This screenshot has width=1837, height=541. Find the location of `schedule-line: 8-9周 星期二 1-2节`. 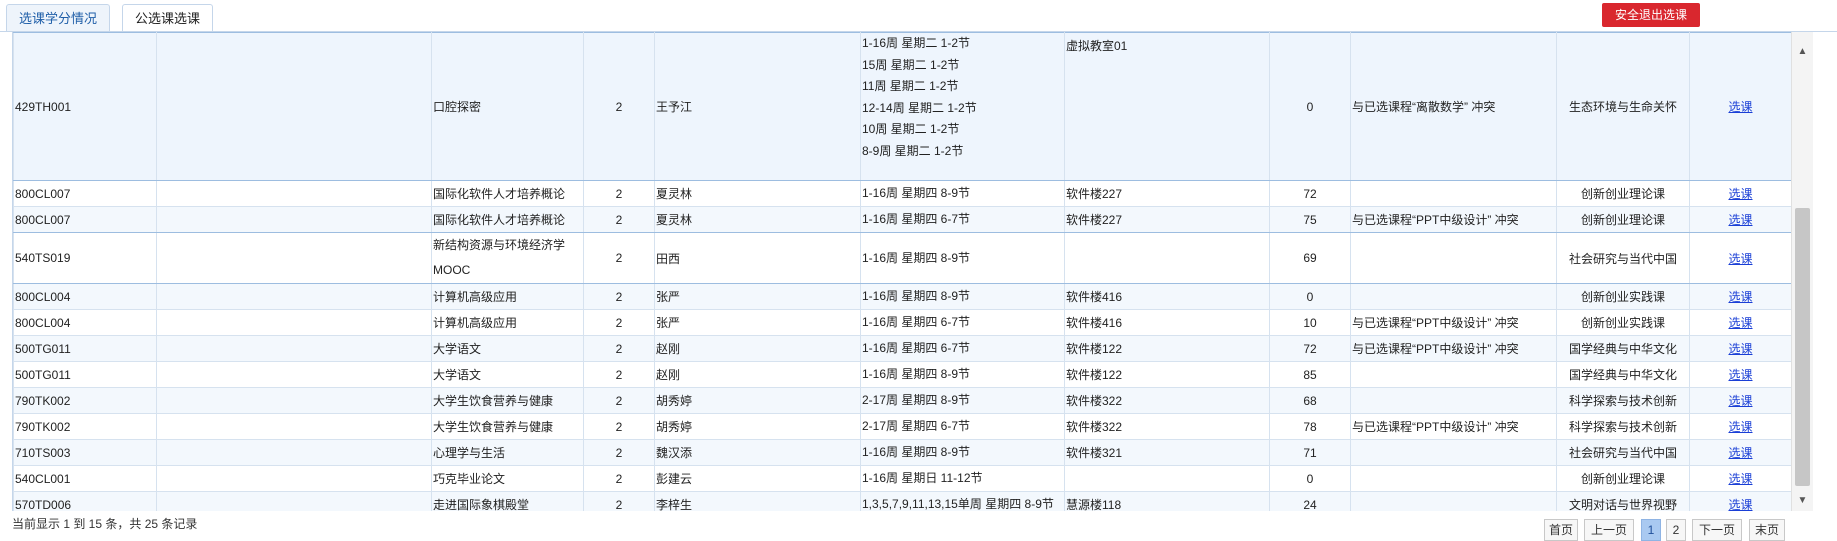

schedule-line: 8-9周 星期二 1-2节 is located at coordinates (913, 150).